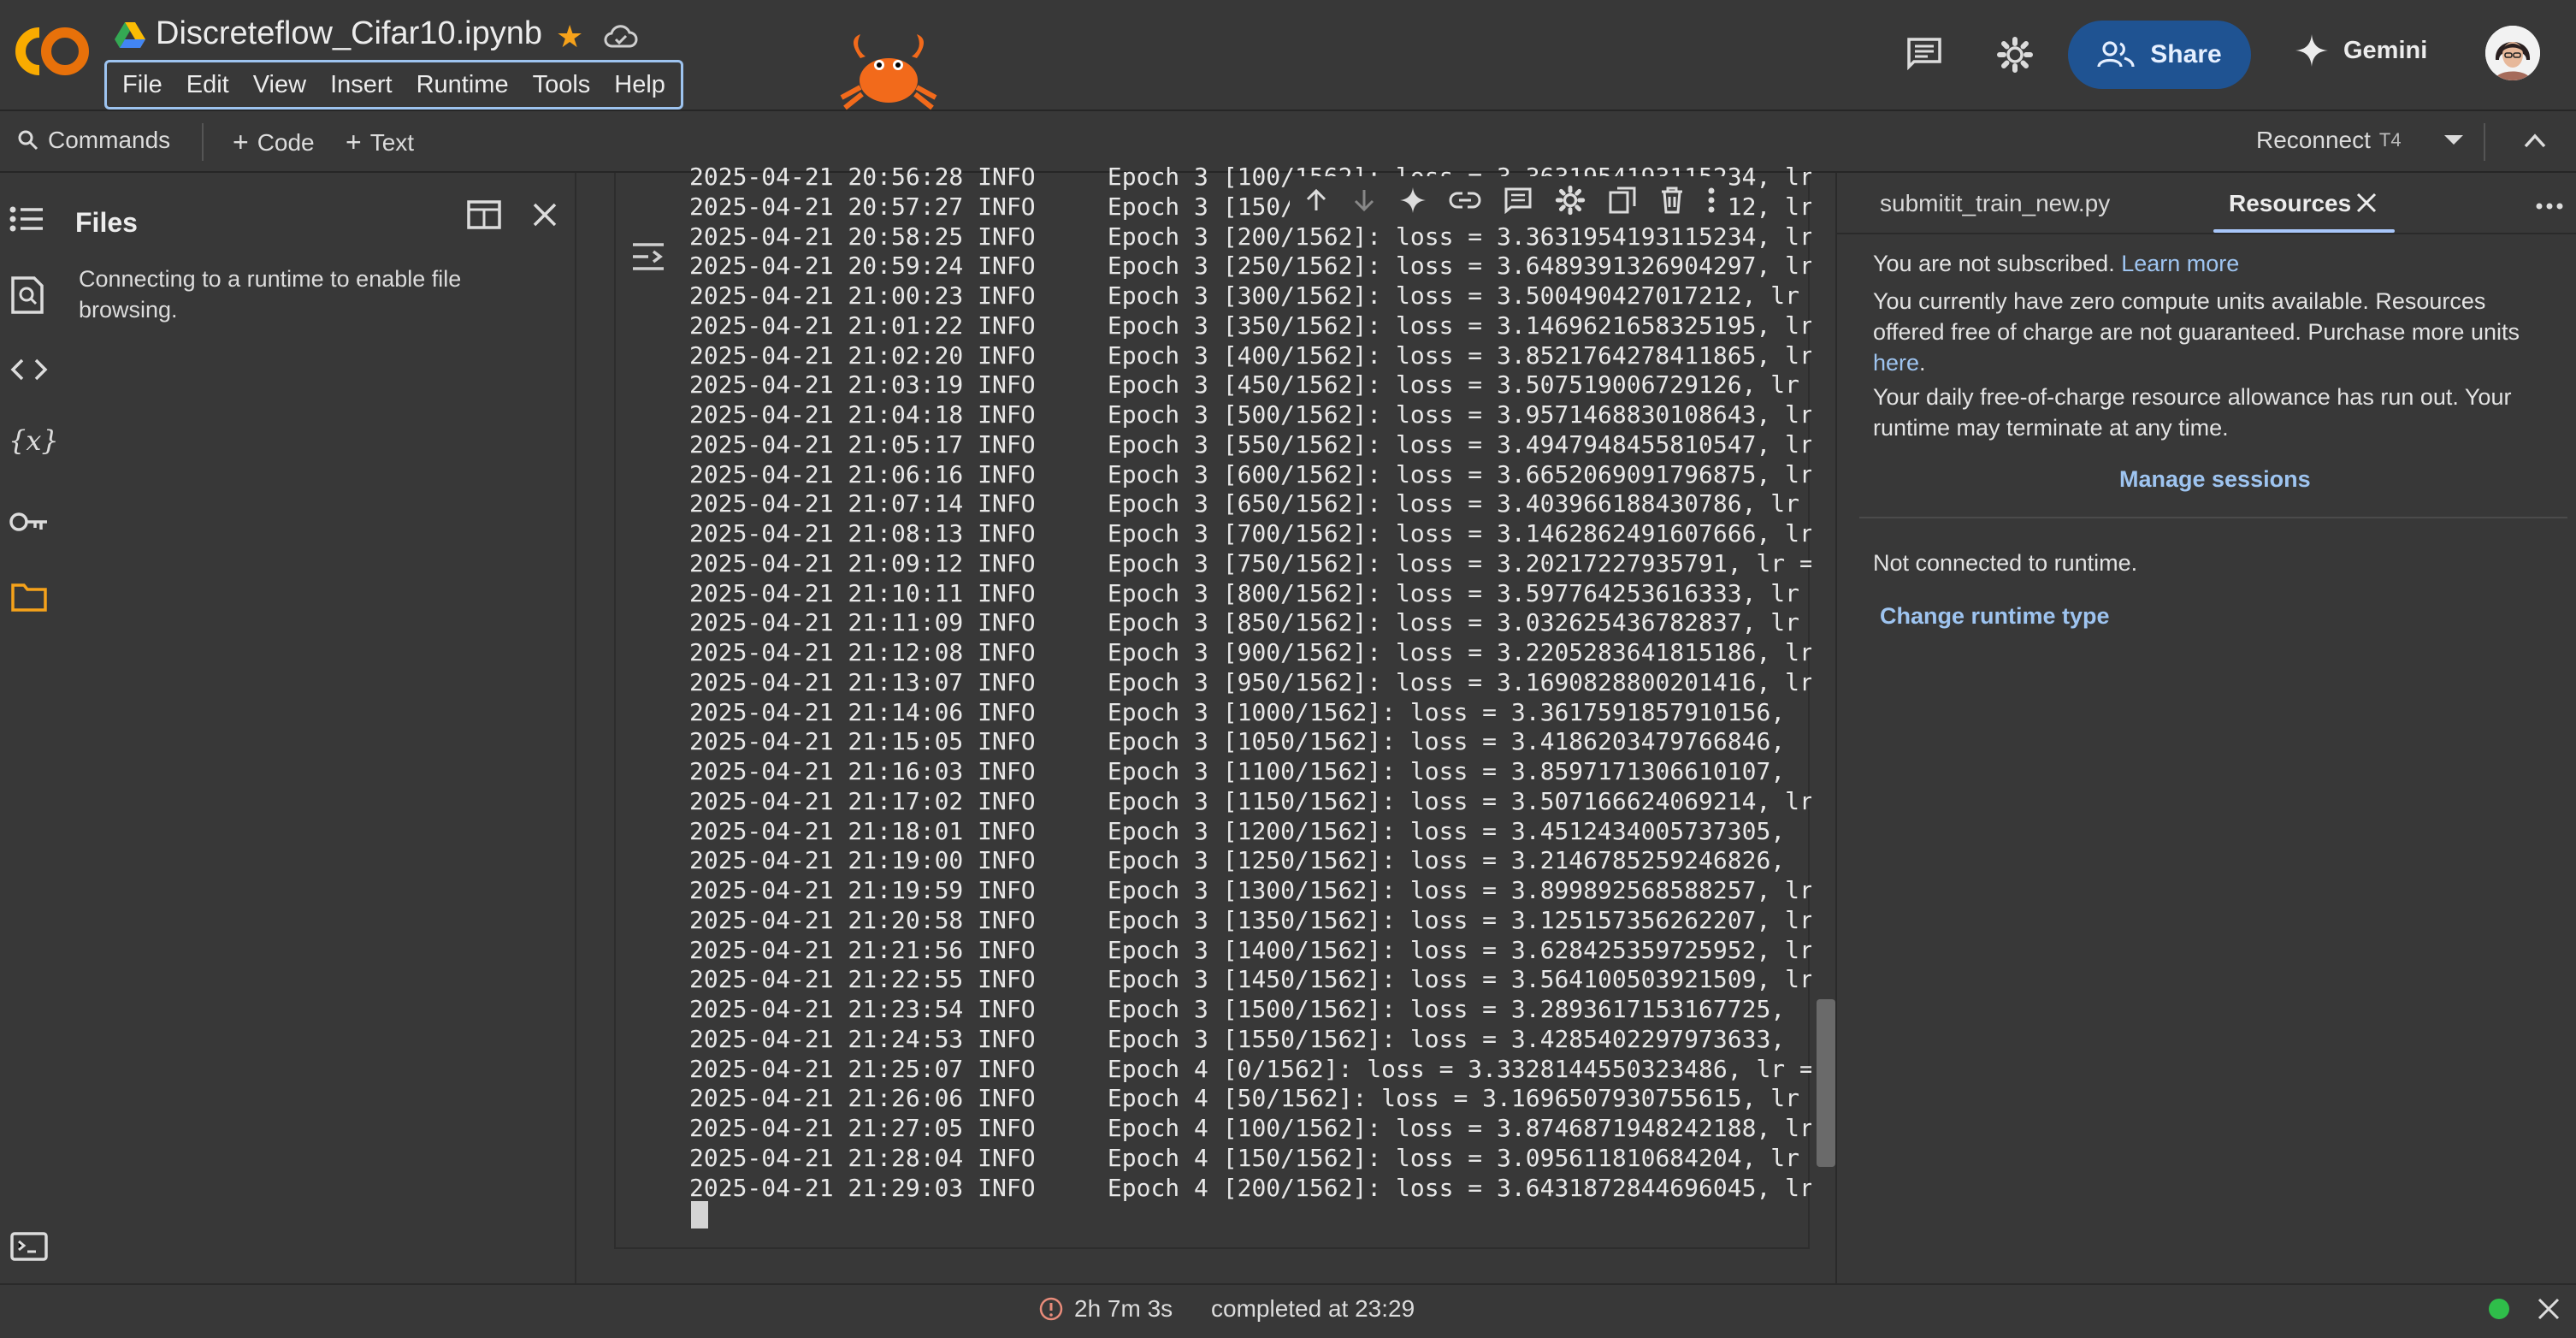 Image resolution: width=2576 pixels, height=1338 pixels. What do you see at coordinates (545, 215) in the screenshot?
I see `close-files-panel-icon` at bounding box center [545, 215].